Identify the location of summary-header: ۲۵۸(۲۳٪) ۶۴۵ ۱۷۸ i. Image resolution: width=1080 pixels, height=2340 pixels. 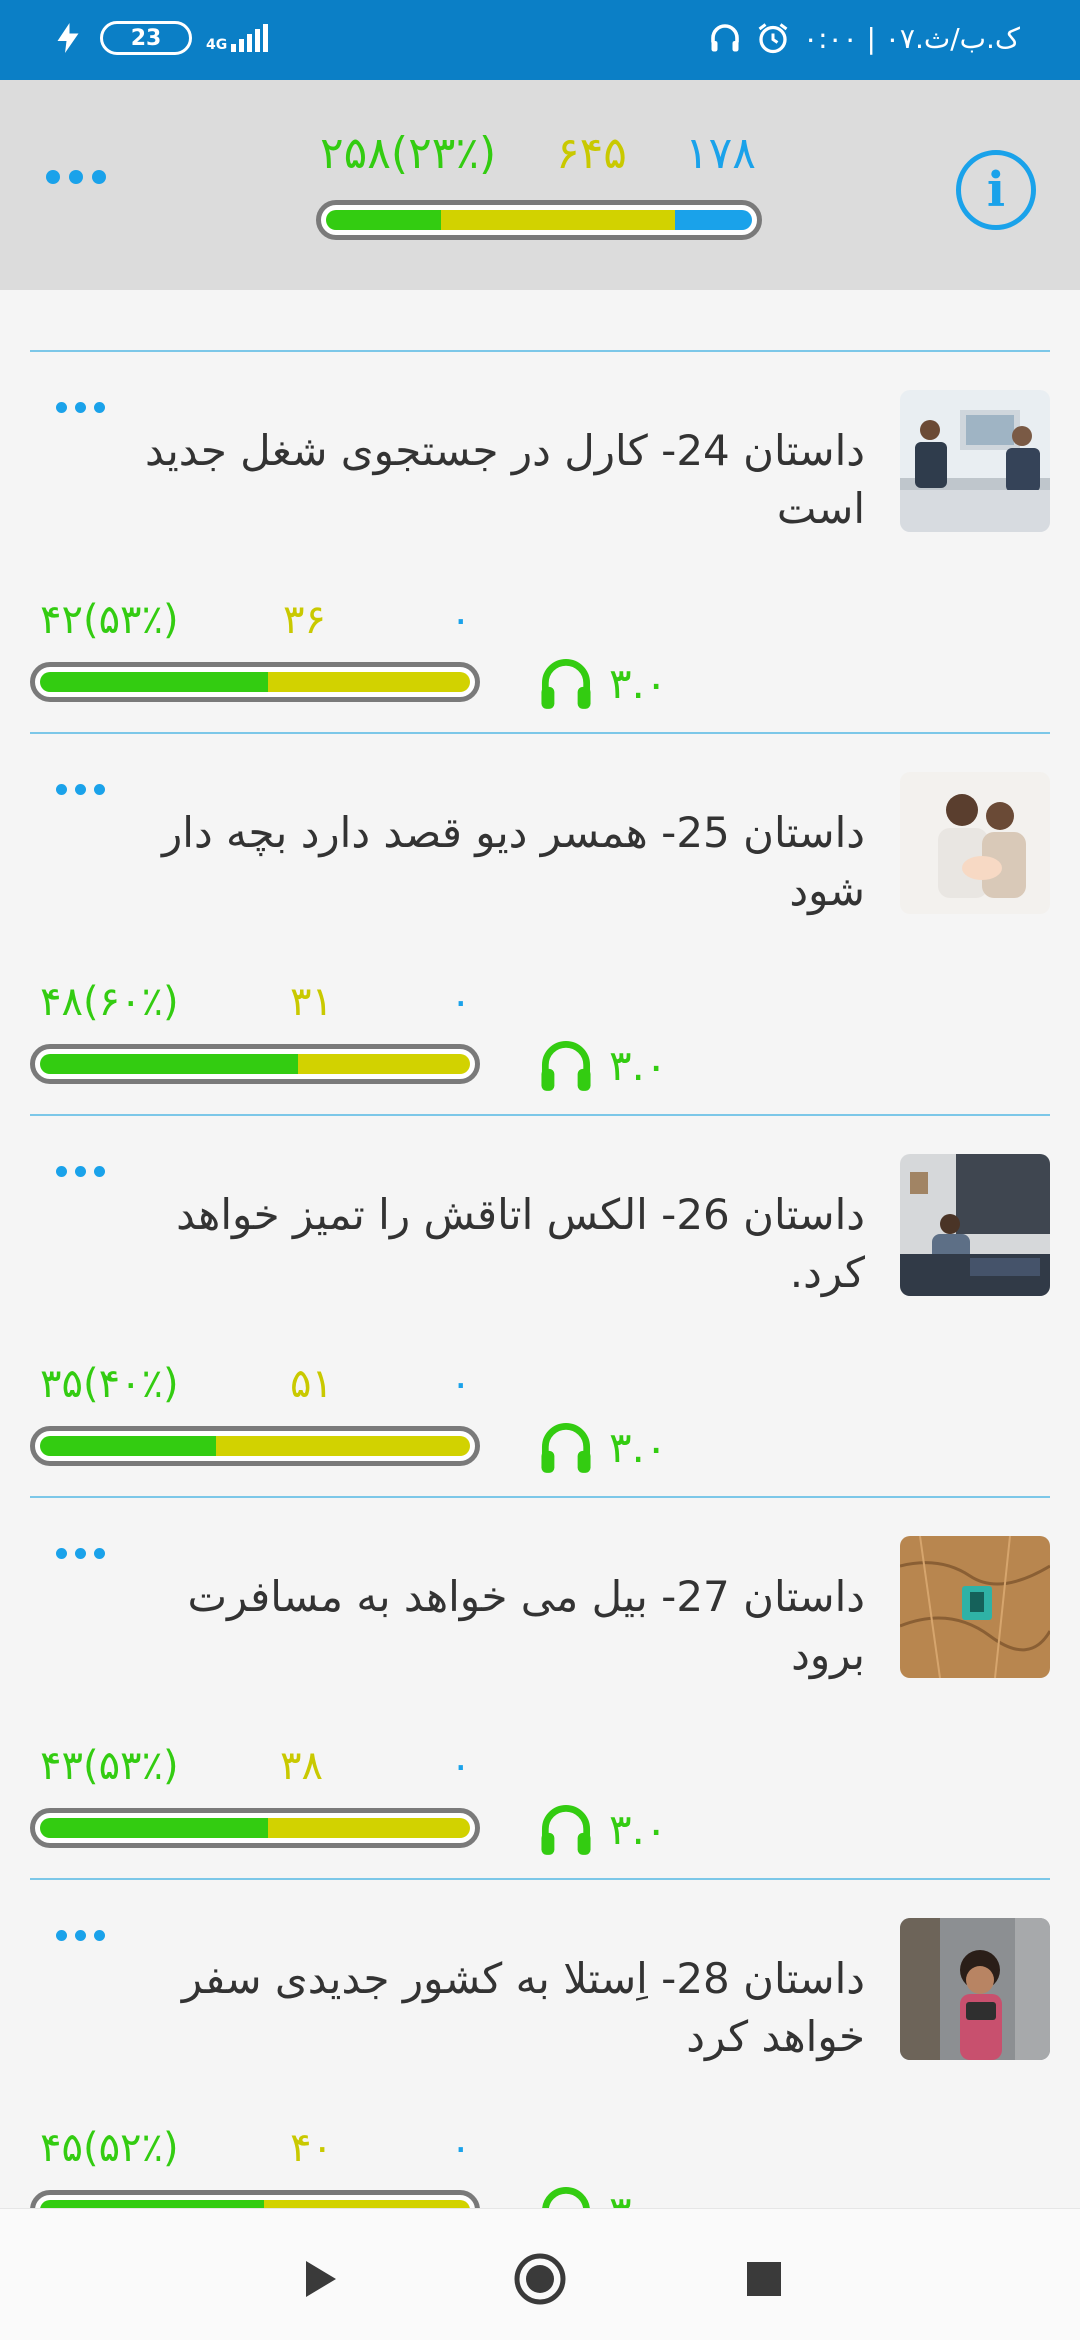
(540, 185).